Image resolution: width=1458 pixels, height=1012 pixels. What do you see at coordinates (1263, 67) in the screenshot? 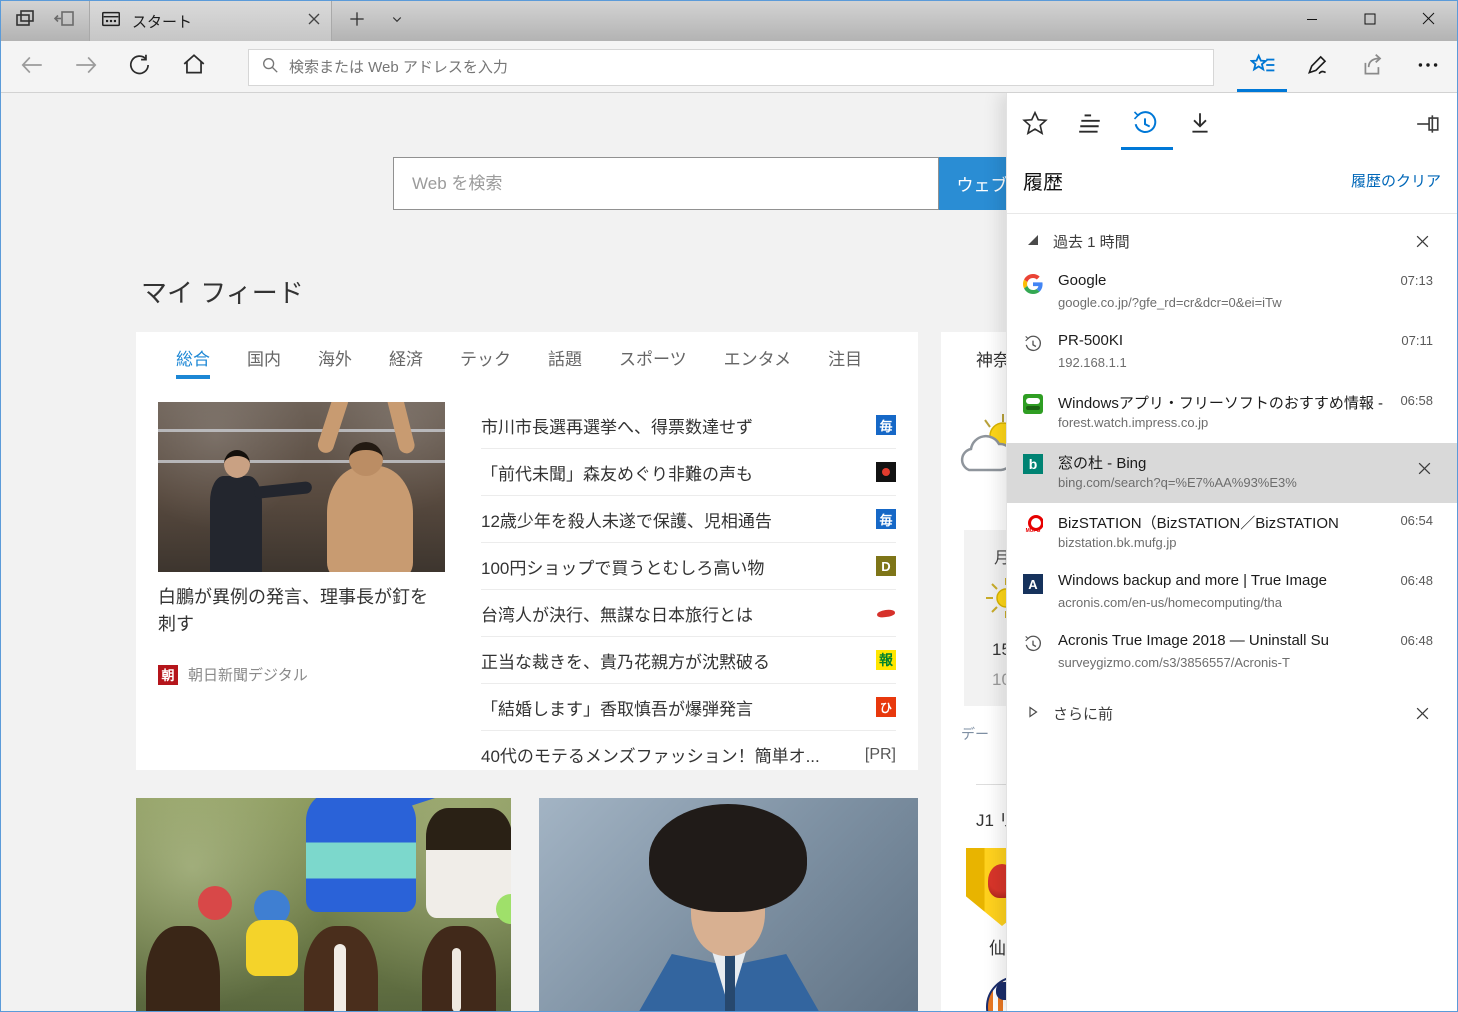
I see `hub-button` at bounding box center [1263, 67].